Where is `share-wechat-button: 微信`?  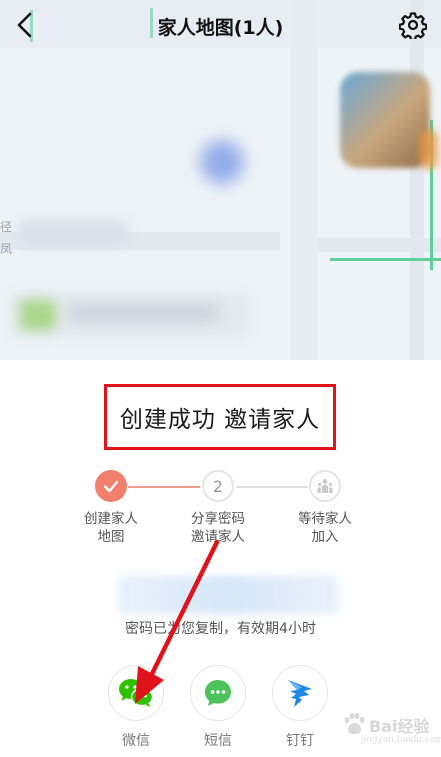 share-wechat-button: 微信 is located at coordinates (136, 707).